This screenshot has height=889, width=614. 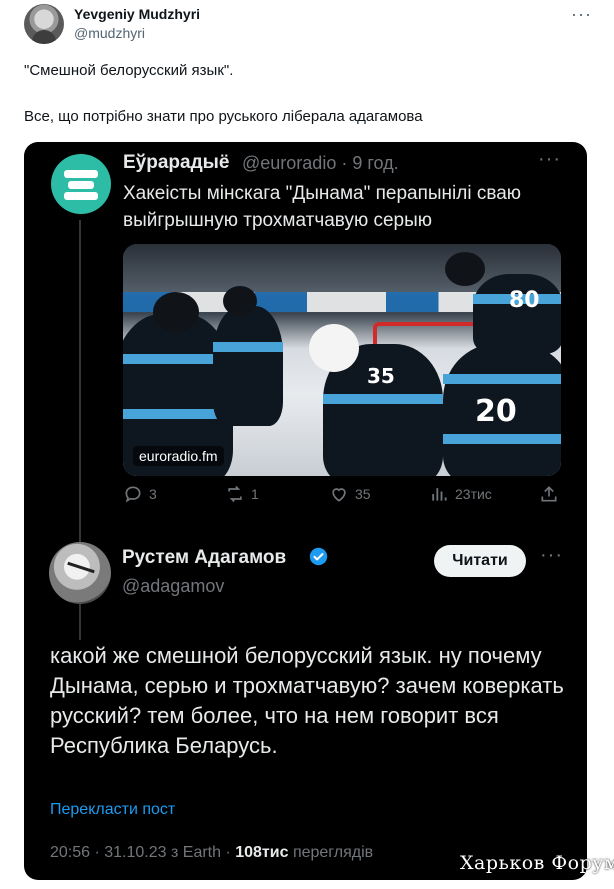 What do you see at coordinates (309, 26) in the screenshot?
I see `outer-tweet-header: Yevgeniy Mudzhyri @mudzhyri ···` at bounding box center [309, 26].